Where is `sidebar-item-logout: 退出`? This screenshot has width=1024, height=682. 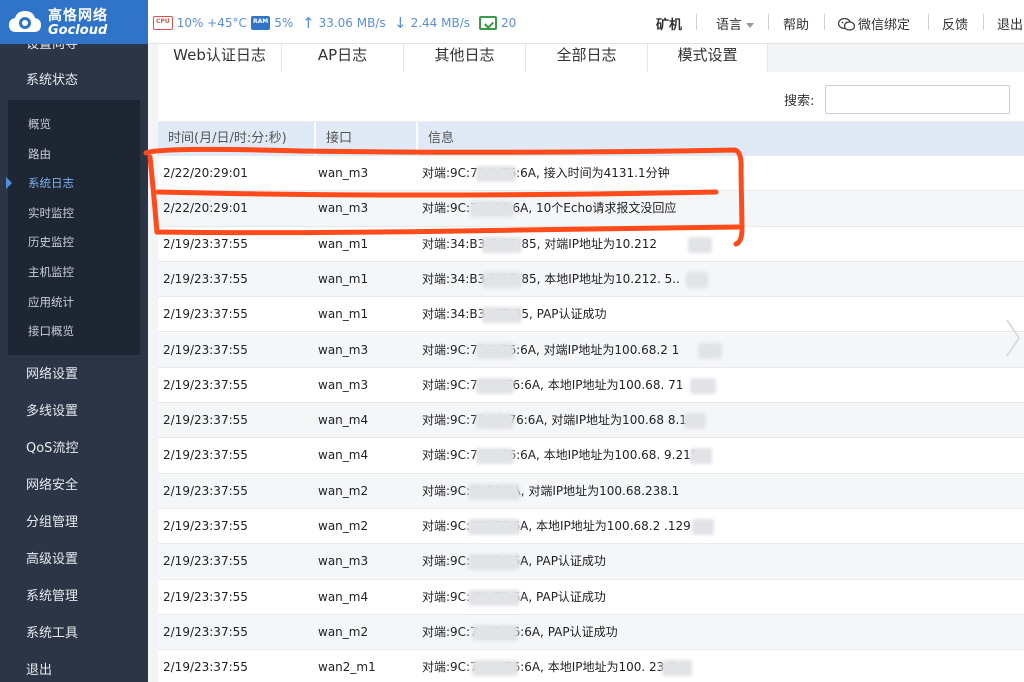
sidebar-item-logout: 退出 is located at coordinates (74, 667).